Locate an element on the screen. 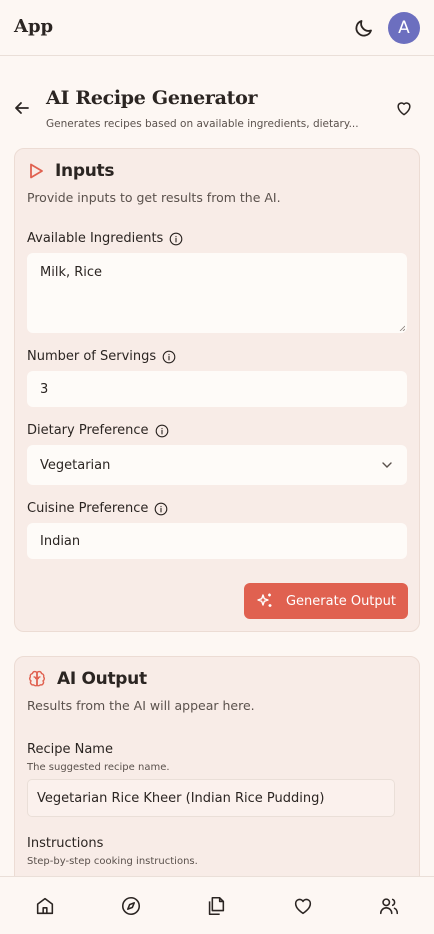  servings-input: 3 is located at coordinates (217, 389).